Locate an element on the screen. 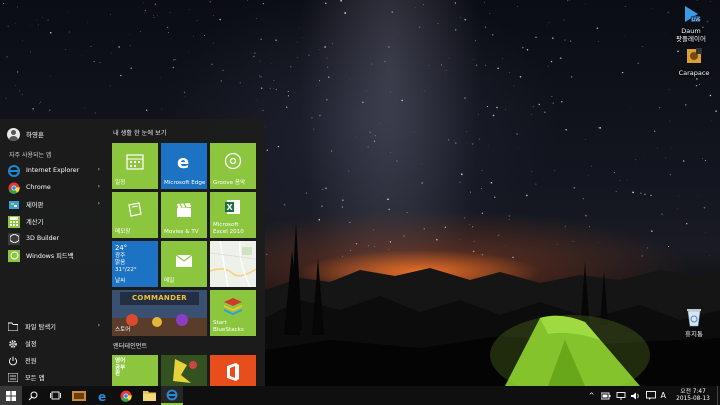 Image resolution: width=720 pixels, height=405 pixels. tile-label: 일정 is located at coordinates (120, 182).